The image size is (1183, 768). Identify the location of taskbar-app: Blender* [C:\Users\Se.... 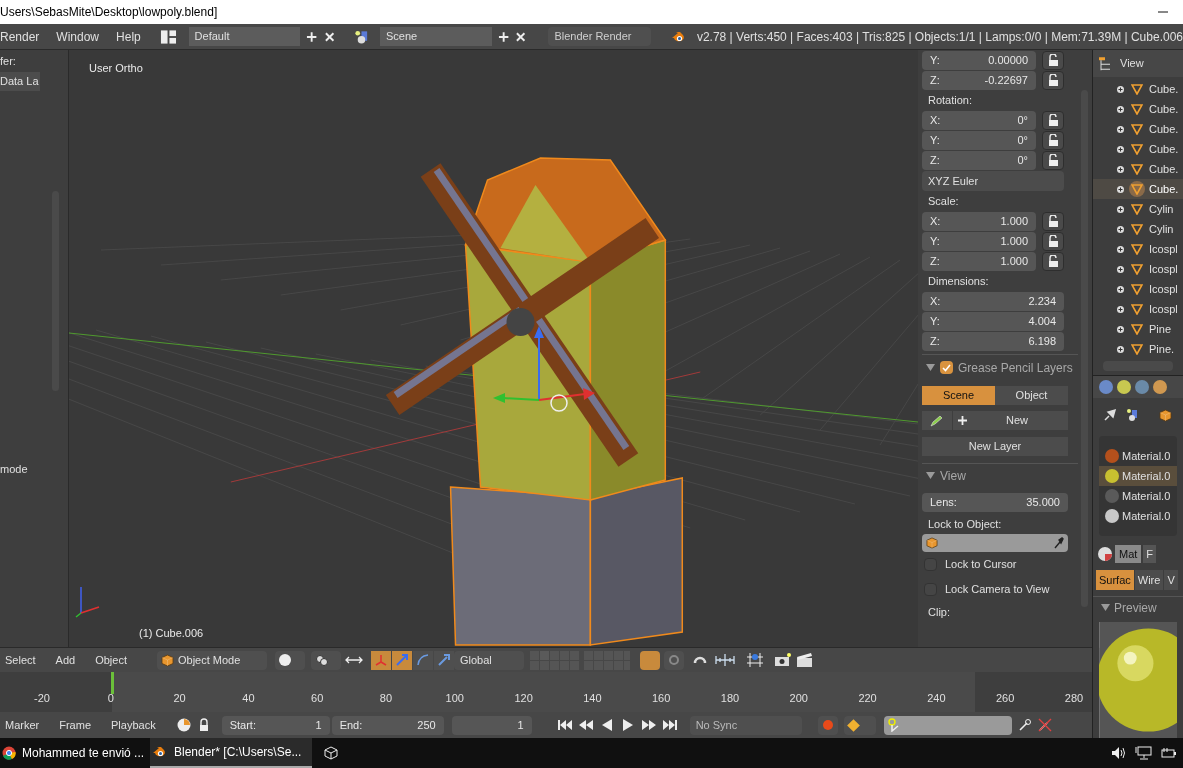
(231, 753).